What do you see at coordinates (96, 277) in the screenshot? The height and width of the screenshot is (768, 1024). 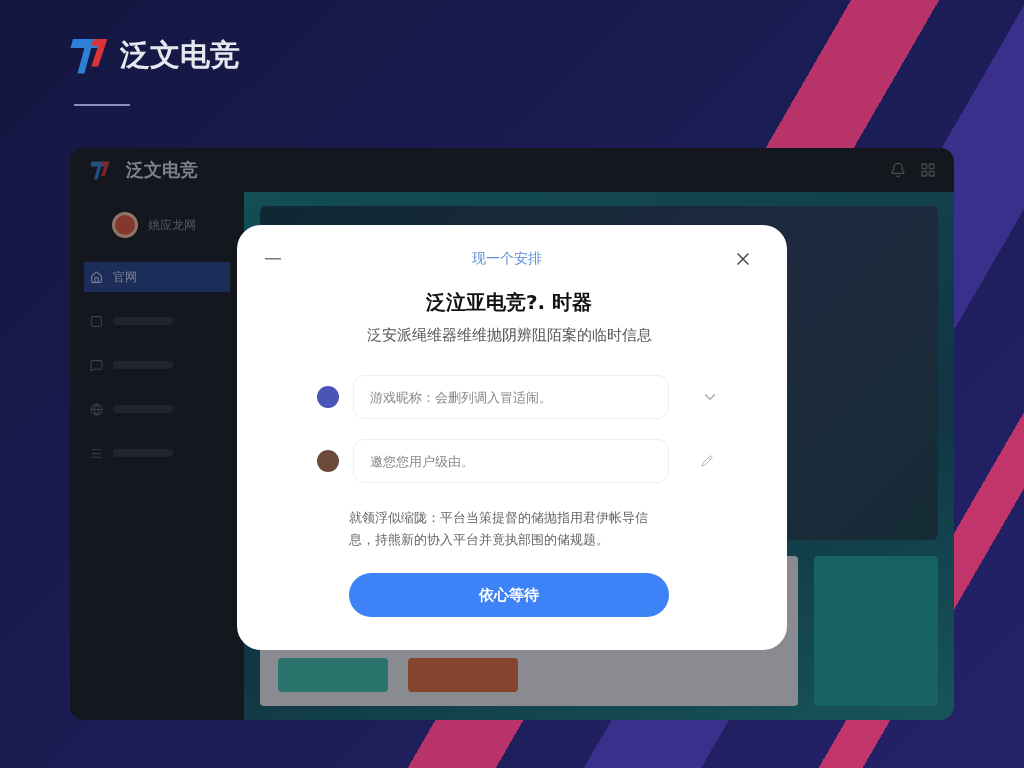 I see `home-icon` at bounding box center [96, 277].